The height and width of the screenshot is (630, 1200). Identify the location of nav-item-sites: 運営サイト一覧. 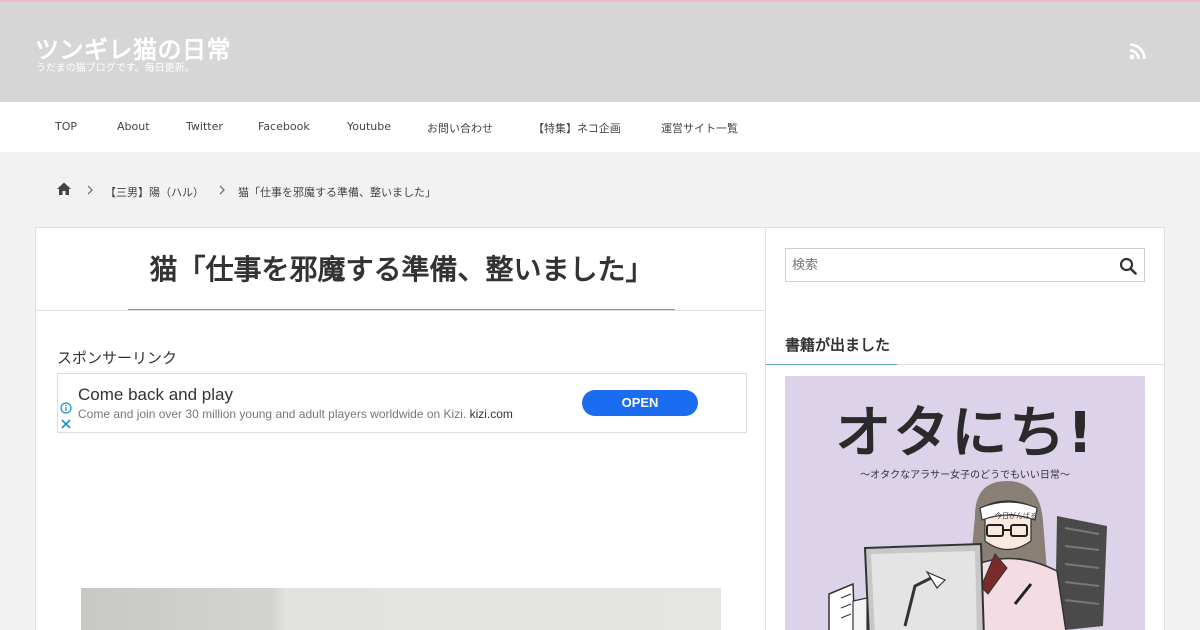
(699, 128).